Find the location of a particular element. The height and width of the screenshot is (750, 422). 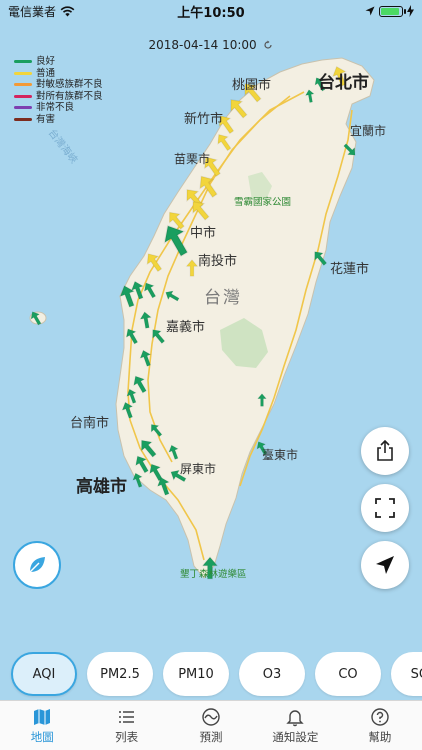

map-label-chiayi: 嘉義市 is located at coordinates (186, 327).